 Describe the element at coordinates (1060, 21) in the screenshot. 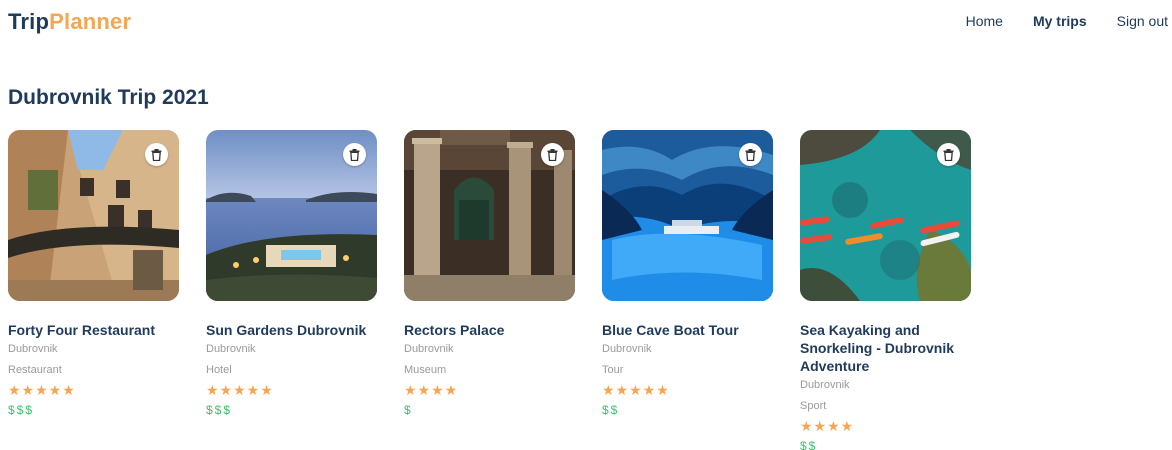

I see `nav-my-trips-link: My trips` at that location.